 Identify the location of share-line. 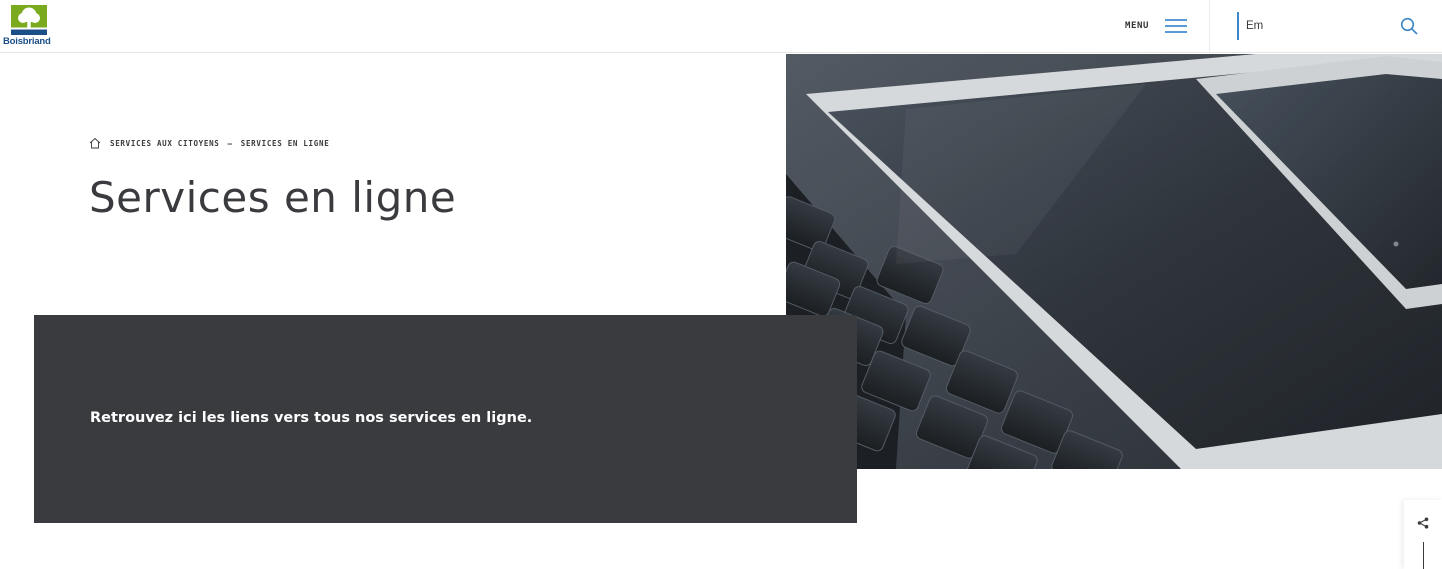
(1423, 555).